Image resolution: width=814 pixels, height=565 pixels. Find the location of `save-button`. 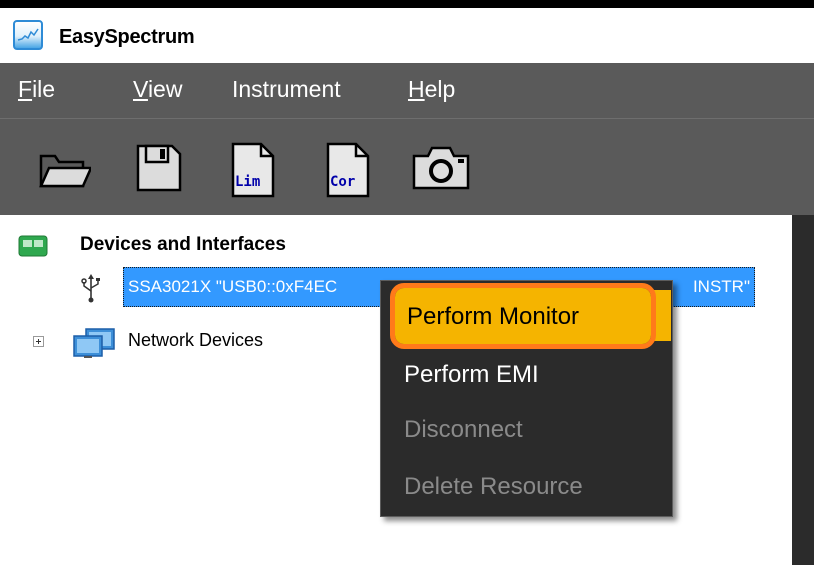

save-button is located at coordinates (159, 168).